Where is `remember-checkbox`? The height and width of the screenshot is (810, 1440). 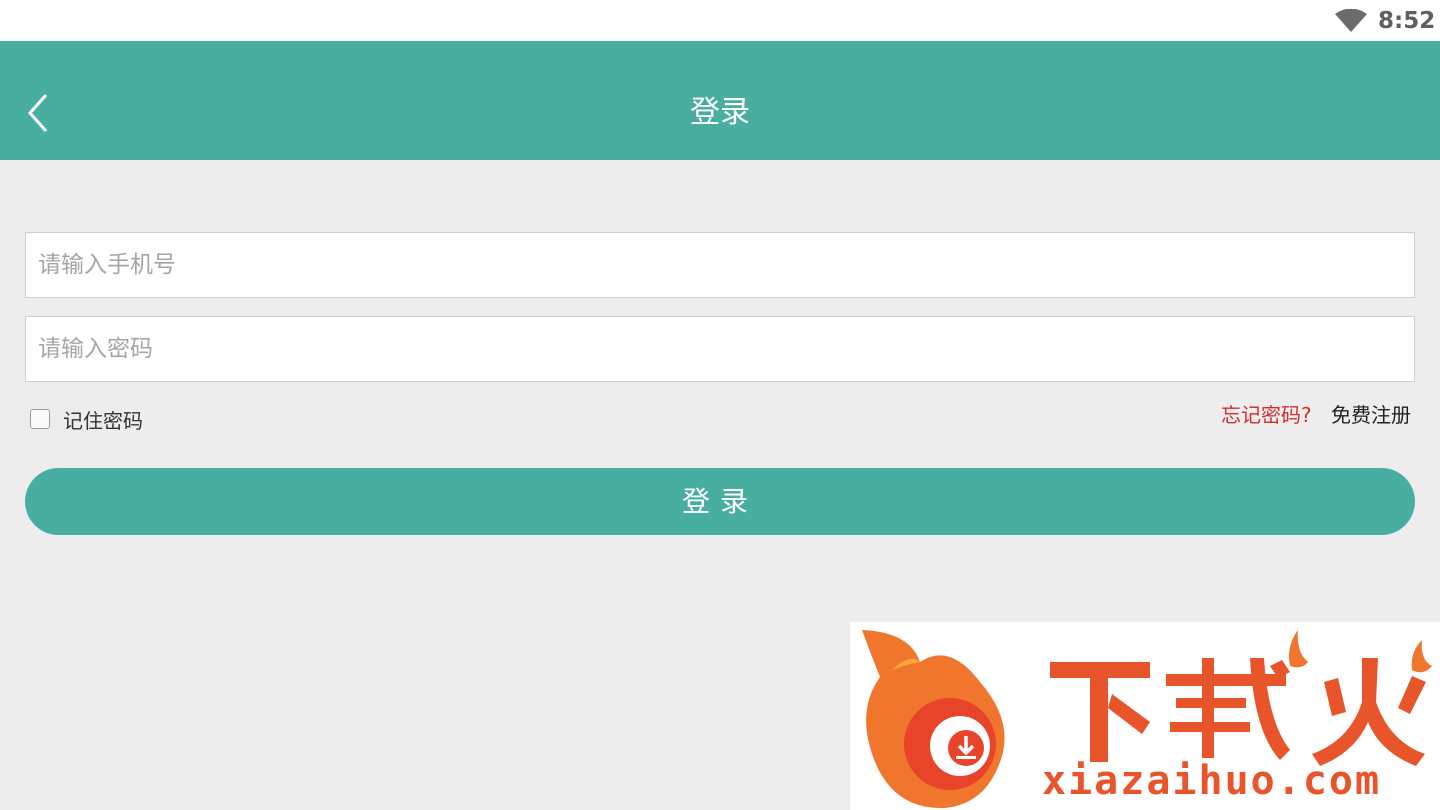 remember-checkbox is located at coordinates (40, 419).